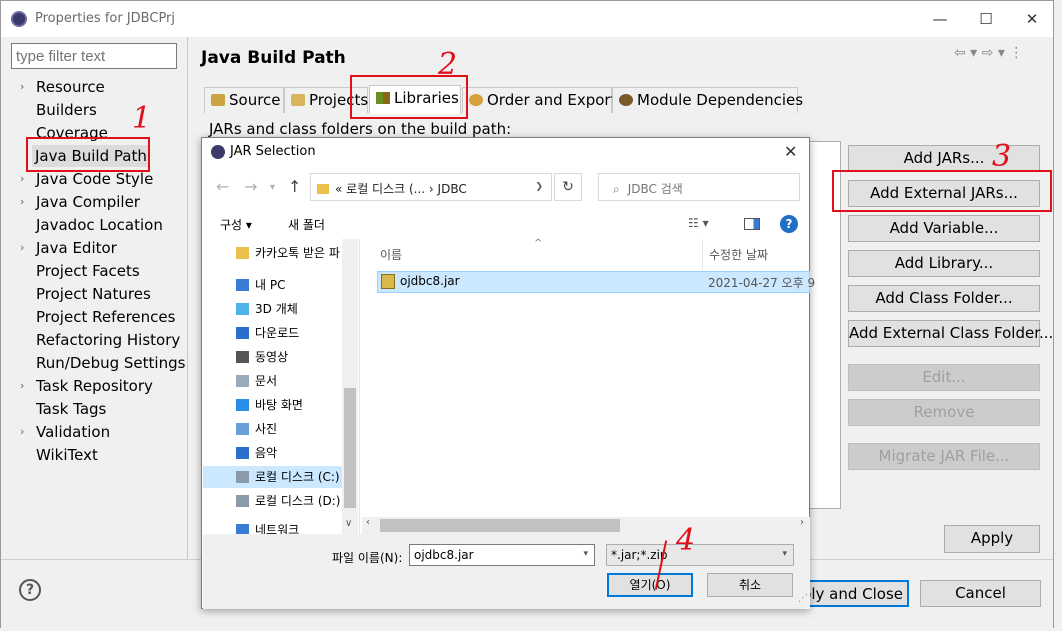 This screenshot has height=631, width=1062. Describe the element at coordinates (110, 363) in the screenshot. I see `tree-item: Run/Debug Settings` at that location.